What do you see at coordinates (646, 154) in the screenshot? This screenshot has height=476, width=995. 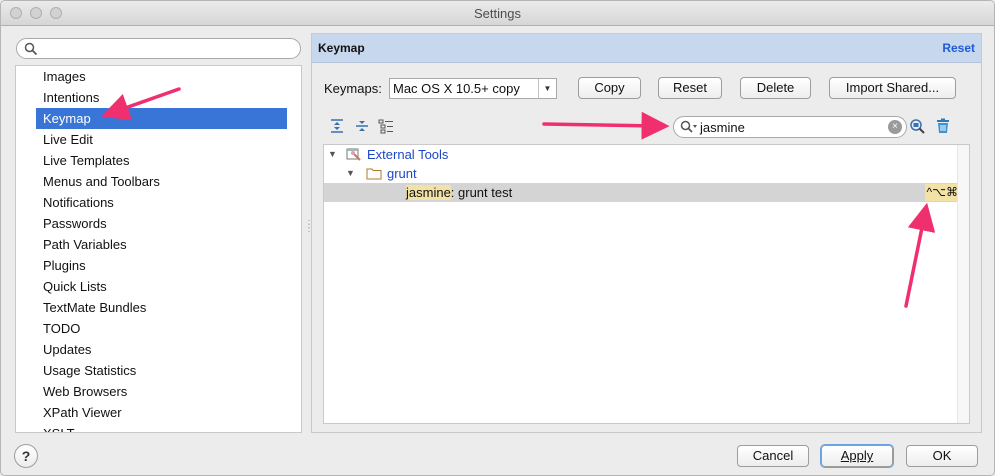 I see `tree-row-external-tools: ▼ External Tools` at bounding box center [646, 154].